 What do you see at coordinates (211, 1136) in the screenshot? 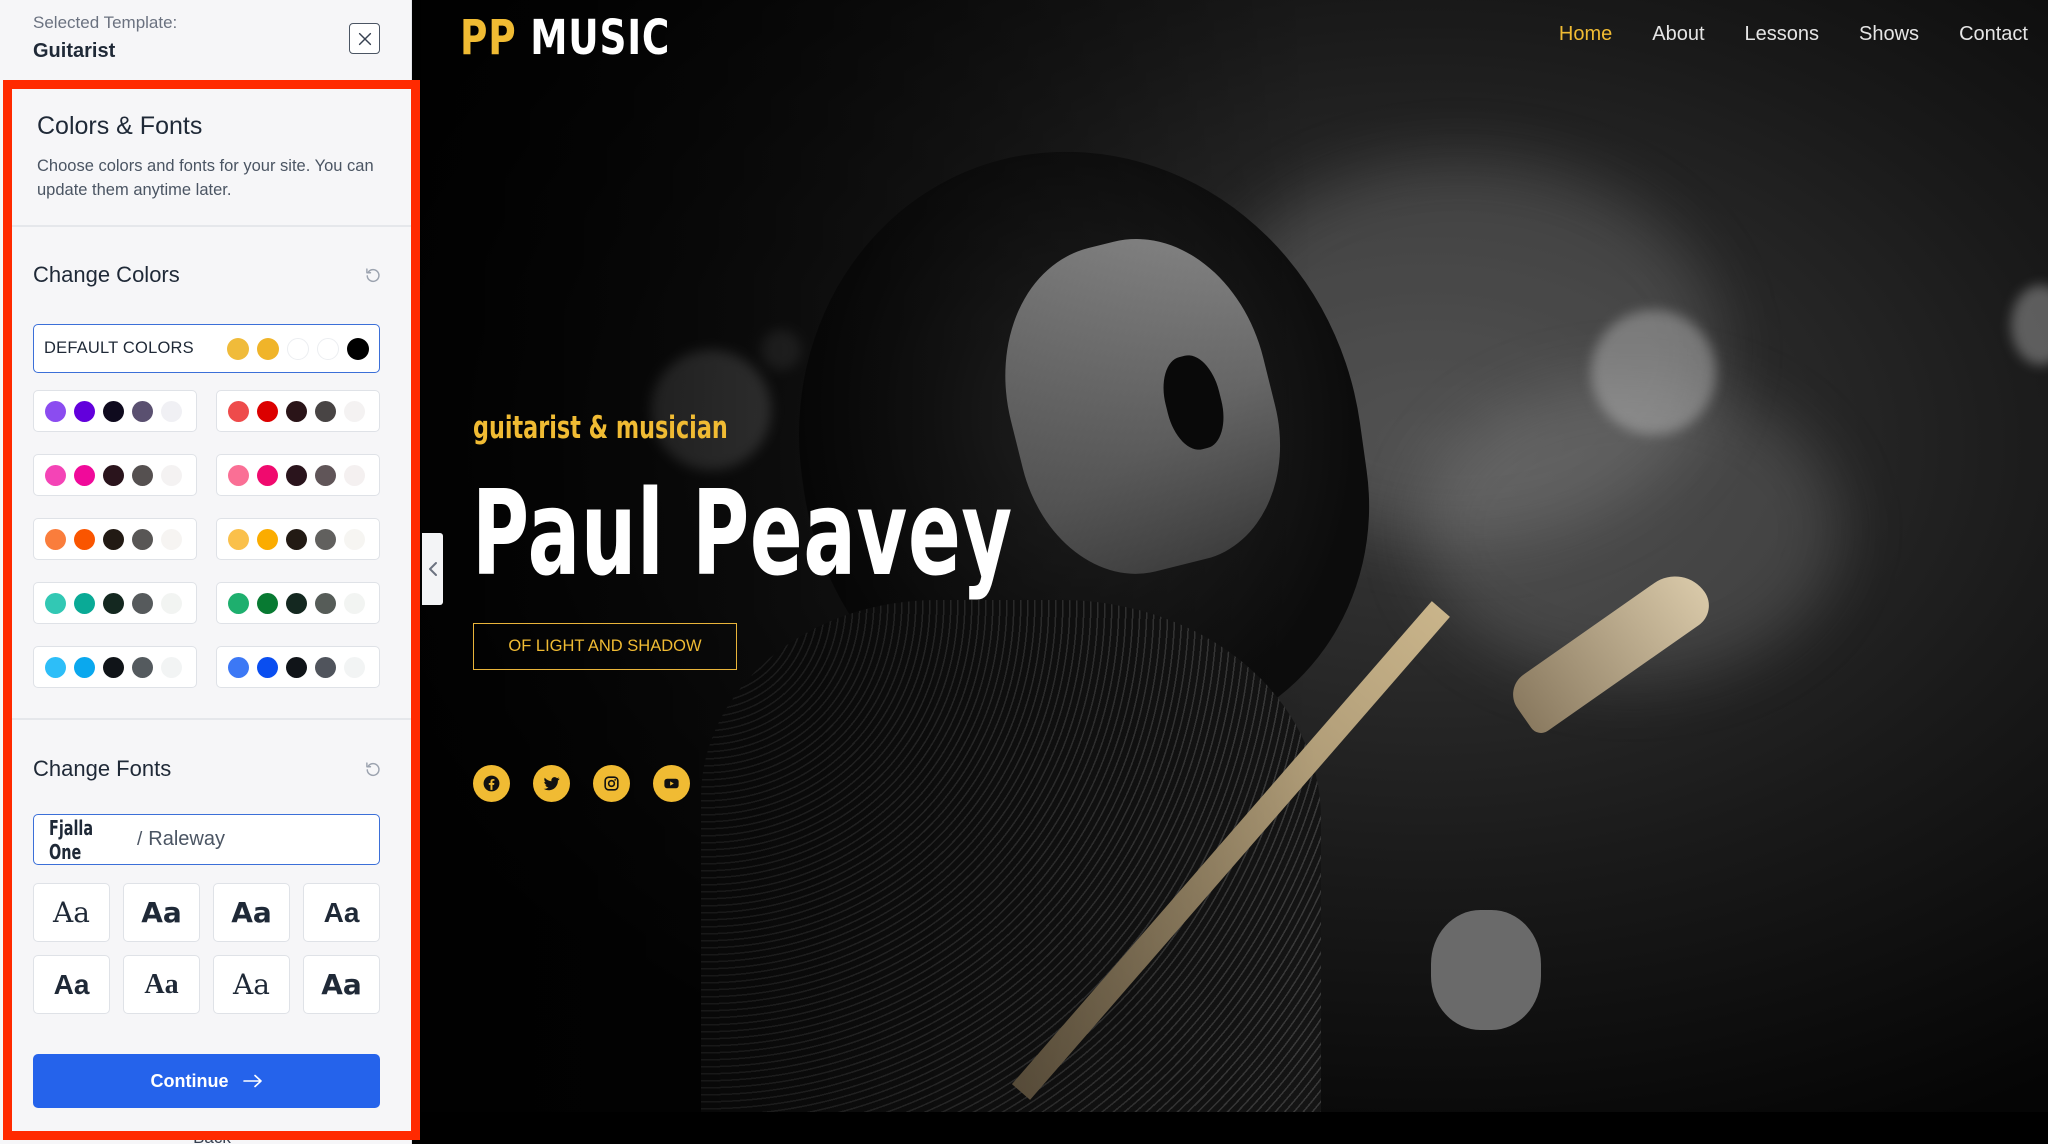
I see `back-link: Back` at bounding box center [211, 1136].